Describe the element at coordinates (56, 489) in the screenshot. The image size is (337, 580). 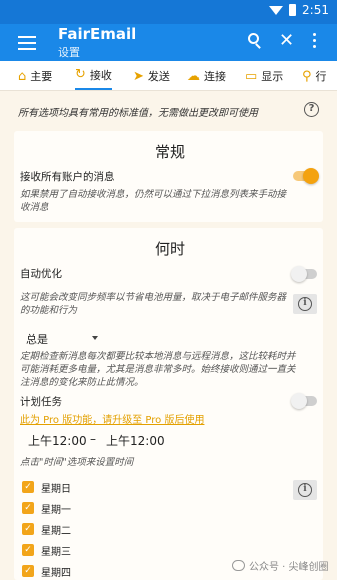
I see `day-label: 星期日` at that location.